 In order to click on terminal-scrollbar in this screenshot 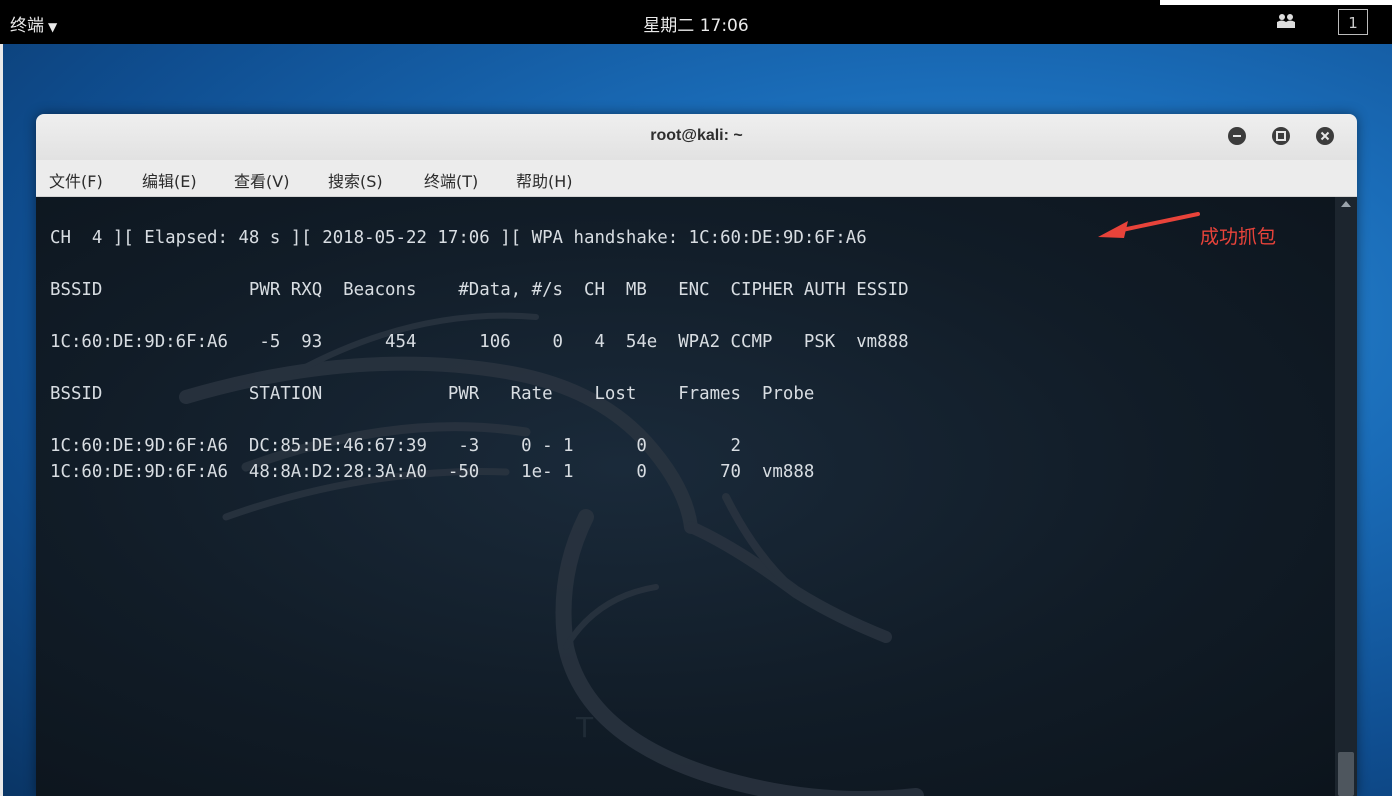, I will do `click(1346, 496)`.